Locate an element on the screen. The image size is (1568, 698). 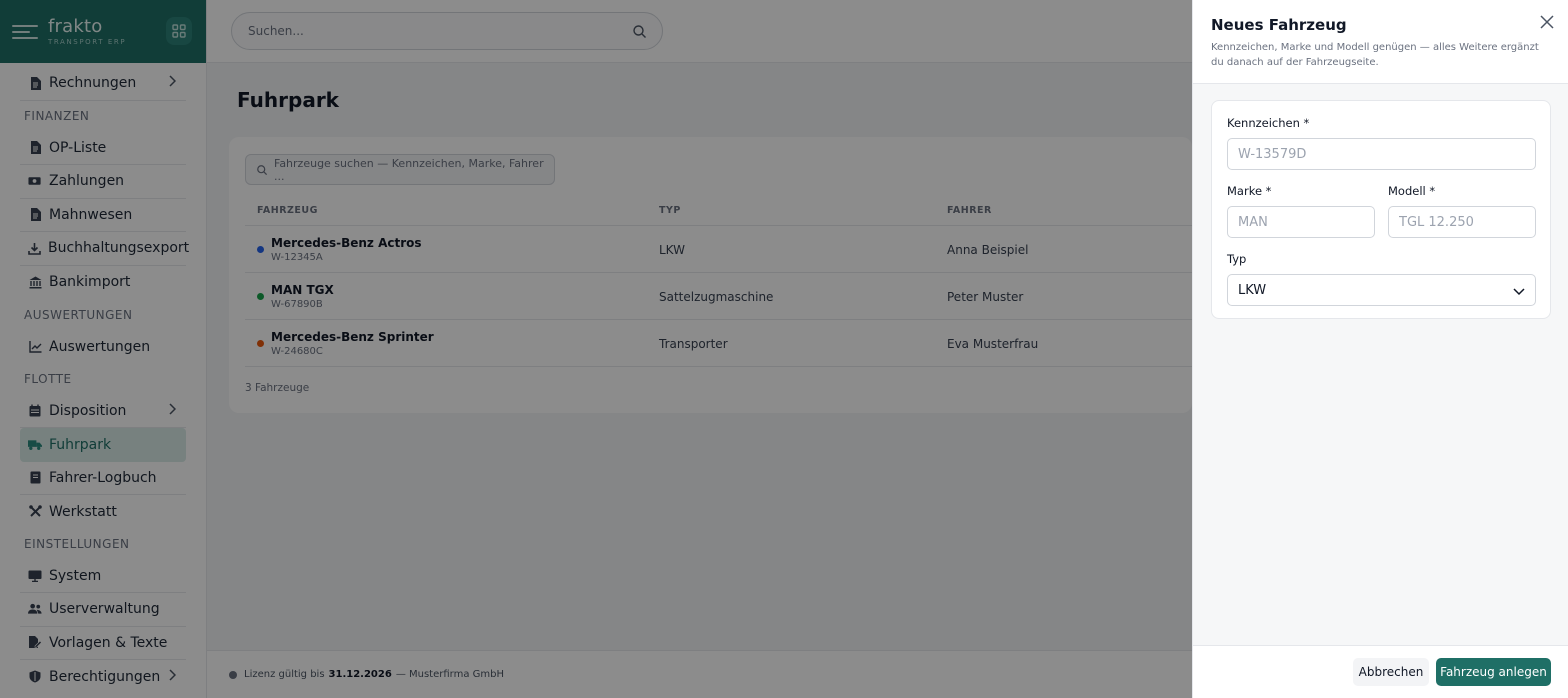
type-label: Typ is located at coordinates (1237, 259).